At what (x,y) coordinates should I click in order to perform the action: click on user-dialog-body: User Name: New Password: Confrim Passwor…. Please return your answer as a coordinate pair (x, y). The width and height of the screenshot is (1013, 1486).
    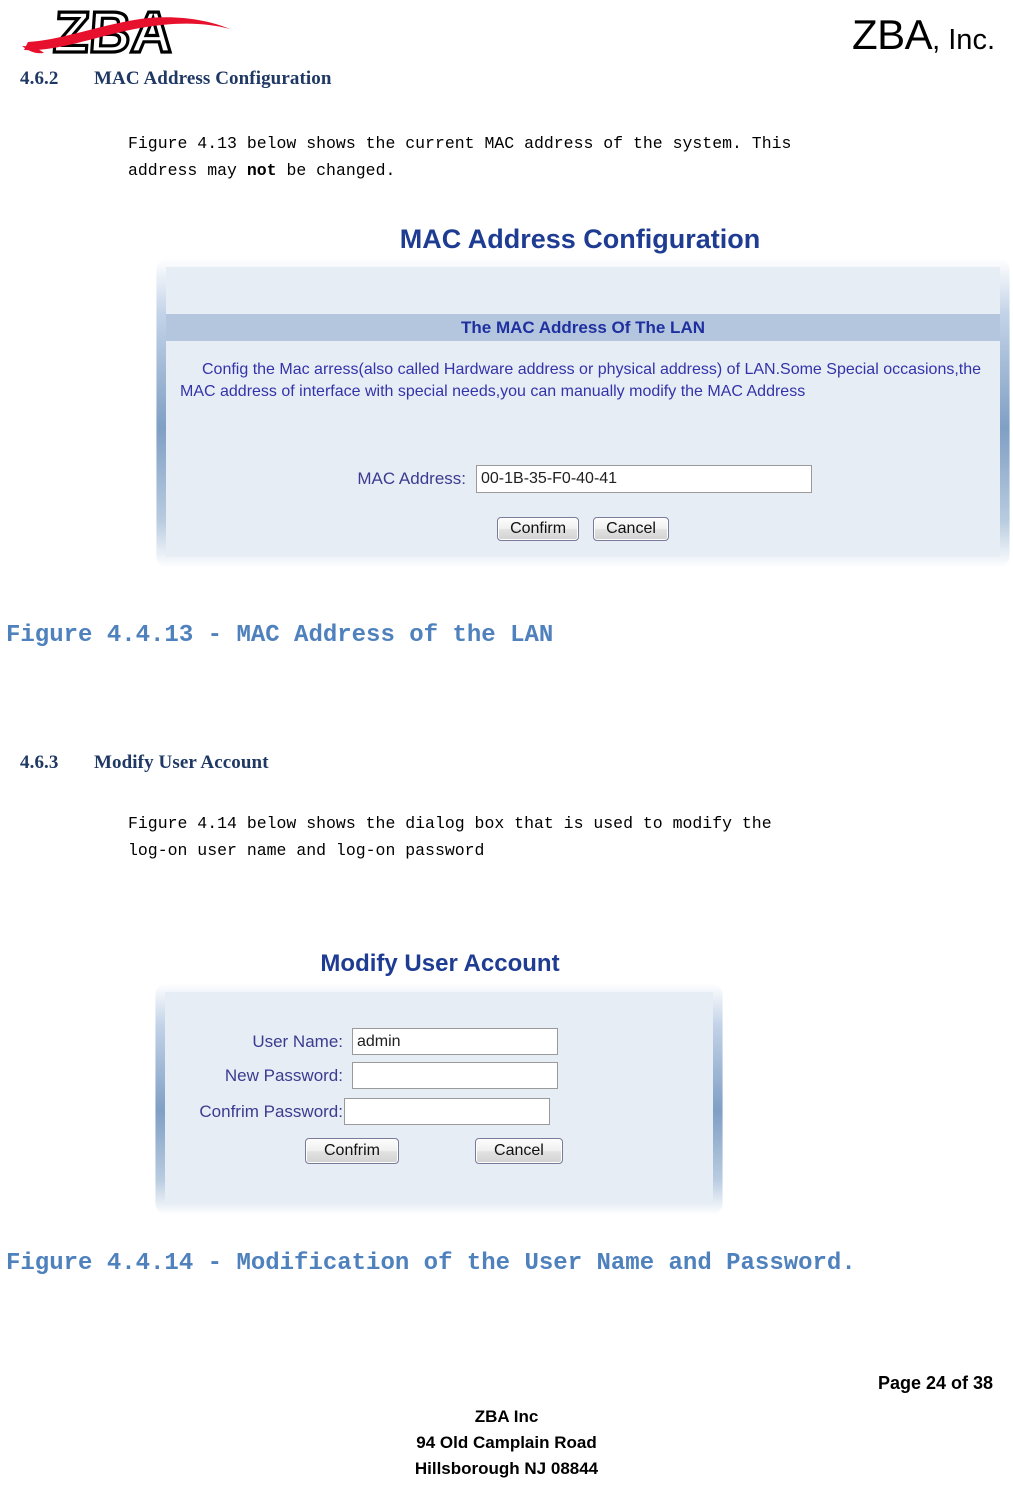
    Looking at the image, I should click on (439, 1098).